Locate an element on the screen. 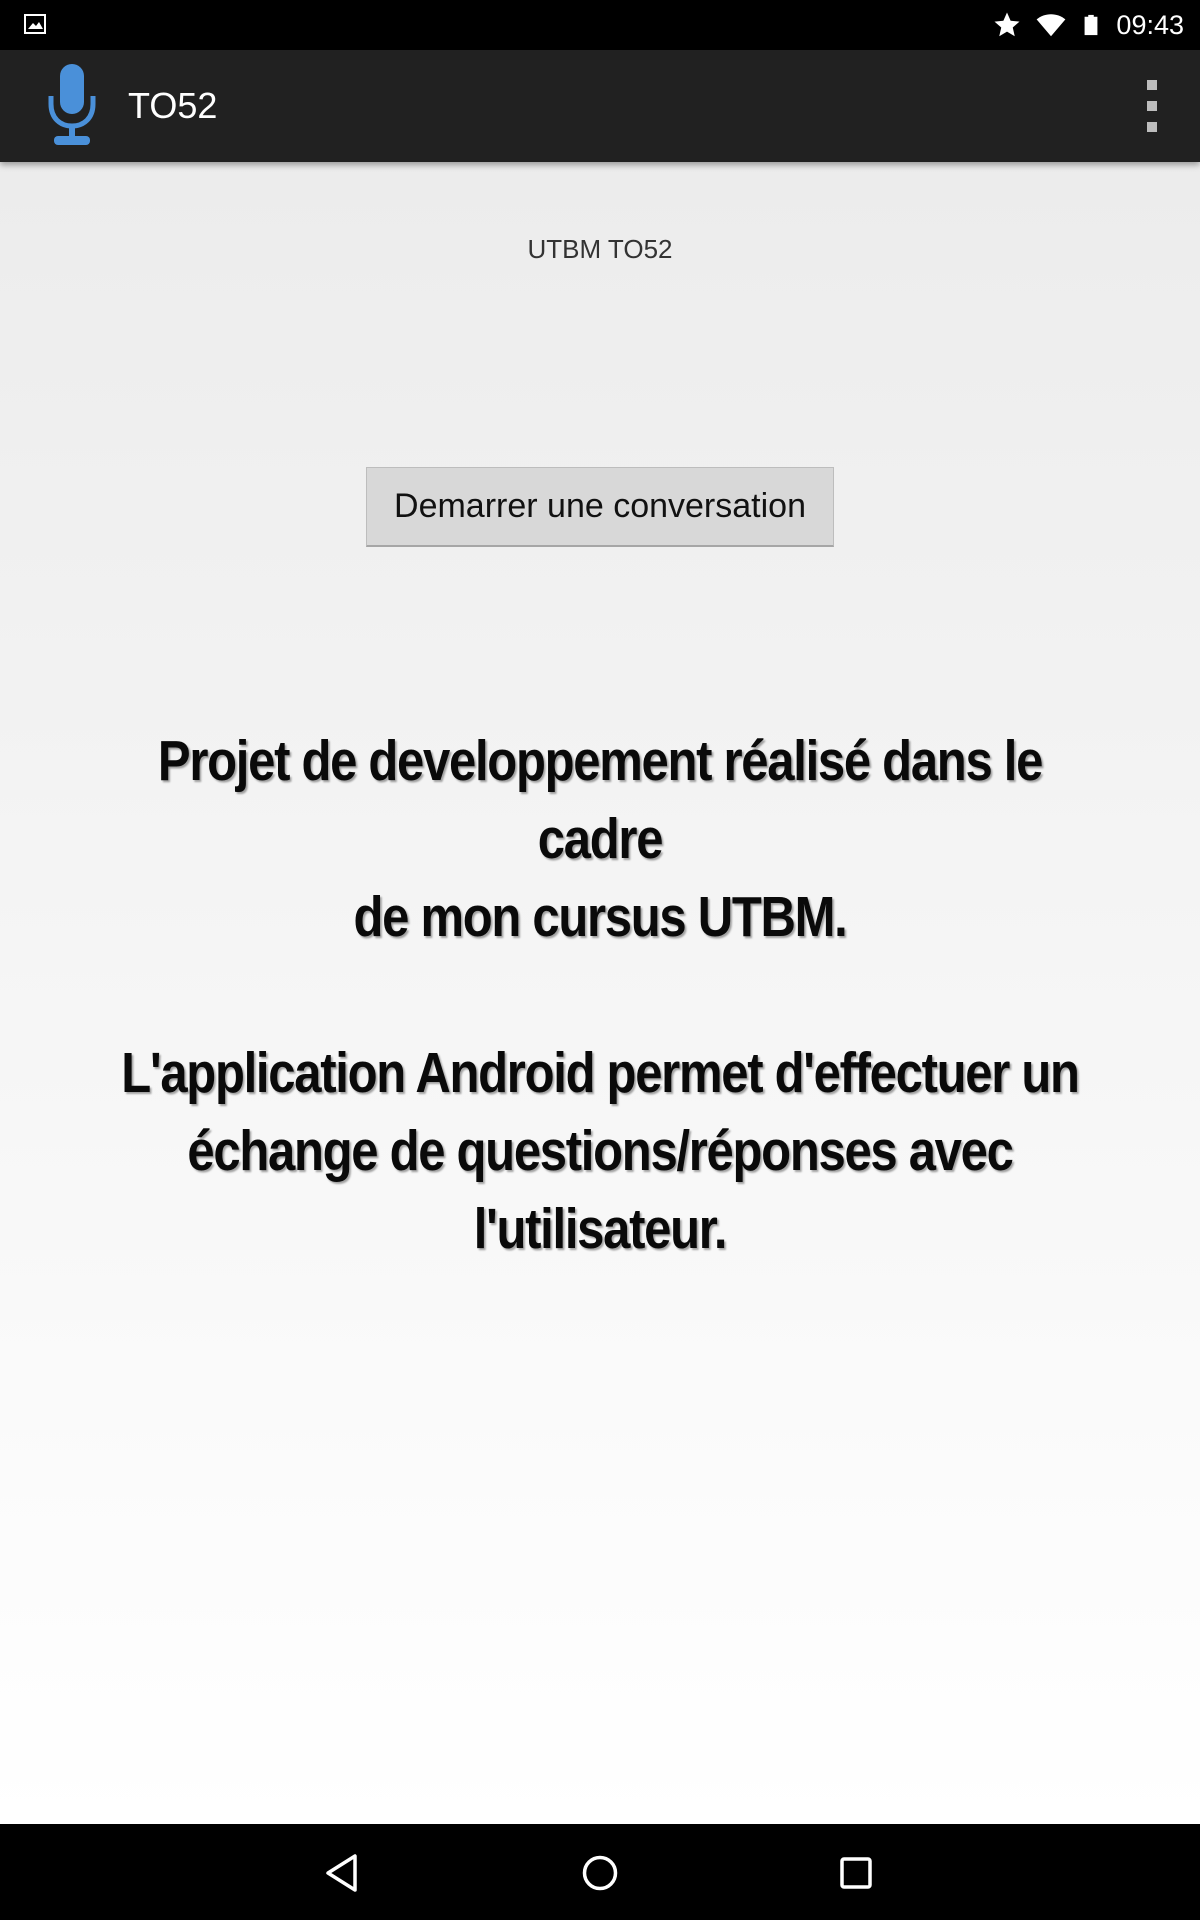  status-icons: 09:43 is located at coordinates (1088, 25).